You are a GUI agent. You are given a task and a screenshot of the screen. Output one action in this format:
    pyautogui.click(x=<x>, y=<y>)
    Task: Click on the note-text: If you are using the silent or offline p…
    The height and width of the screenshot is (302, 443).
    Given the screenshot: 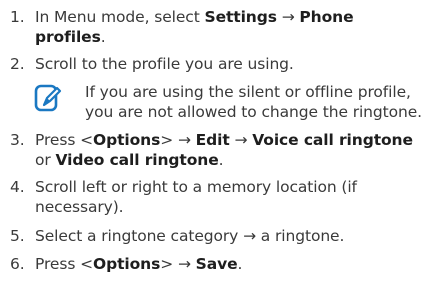 What is the action you would take?
    pyautogui.click(x=253, y=102)
    